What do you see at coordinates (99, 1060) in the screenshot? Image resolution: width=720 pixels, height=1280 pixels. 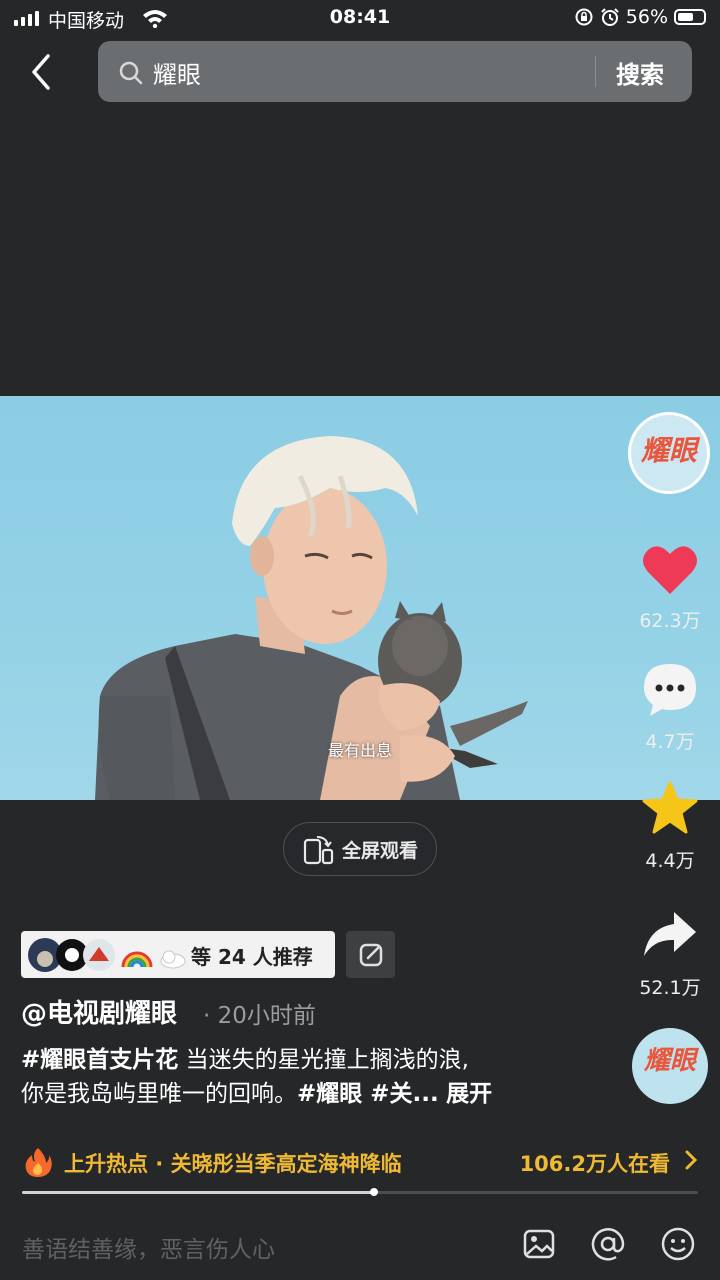 I see `hashtag-link: #耀眼首支片花` at bounding box center [99, 1060].